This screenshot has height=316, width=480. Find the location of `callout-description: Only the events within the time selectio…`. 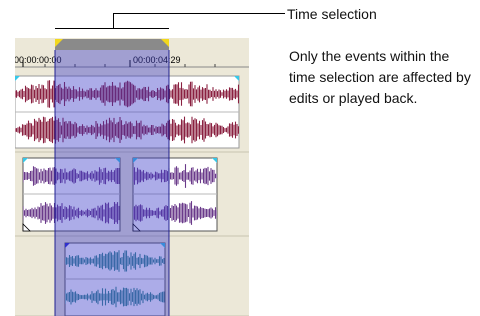

callout-description: Only the events within the time selectio… is located at coordinates (380, 77).